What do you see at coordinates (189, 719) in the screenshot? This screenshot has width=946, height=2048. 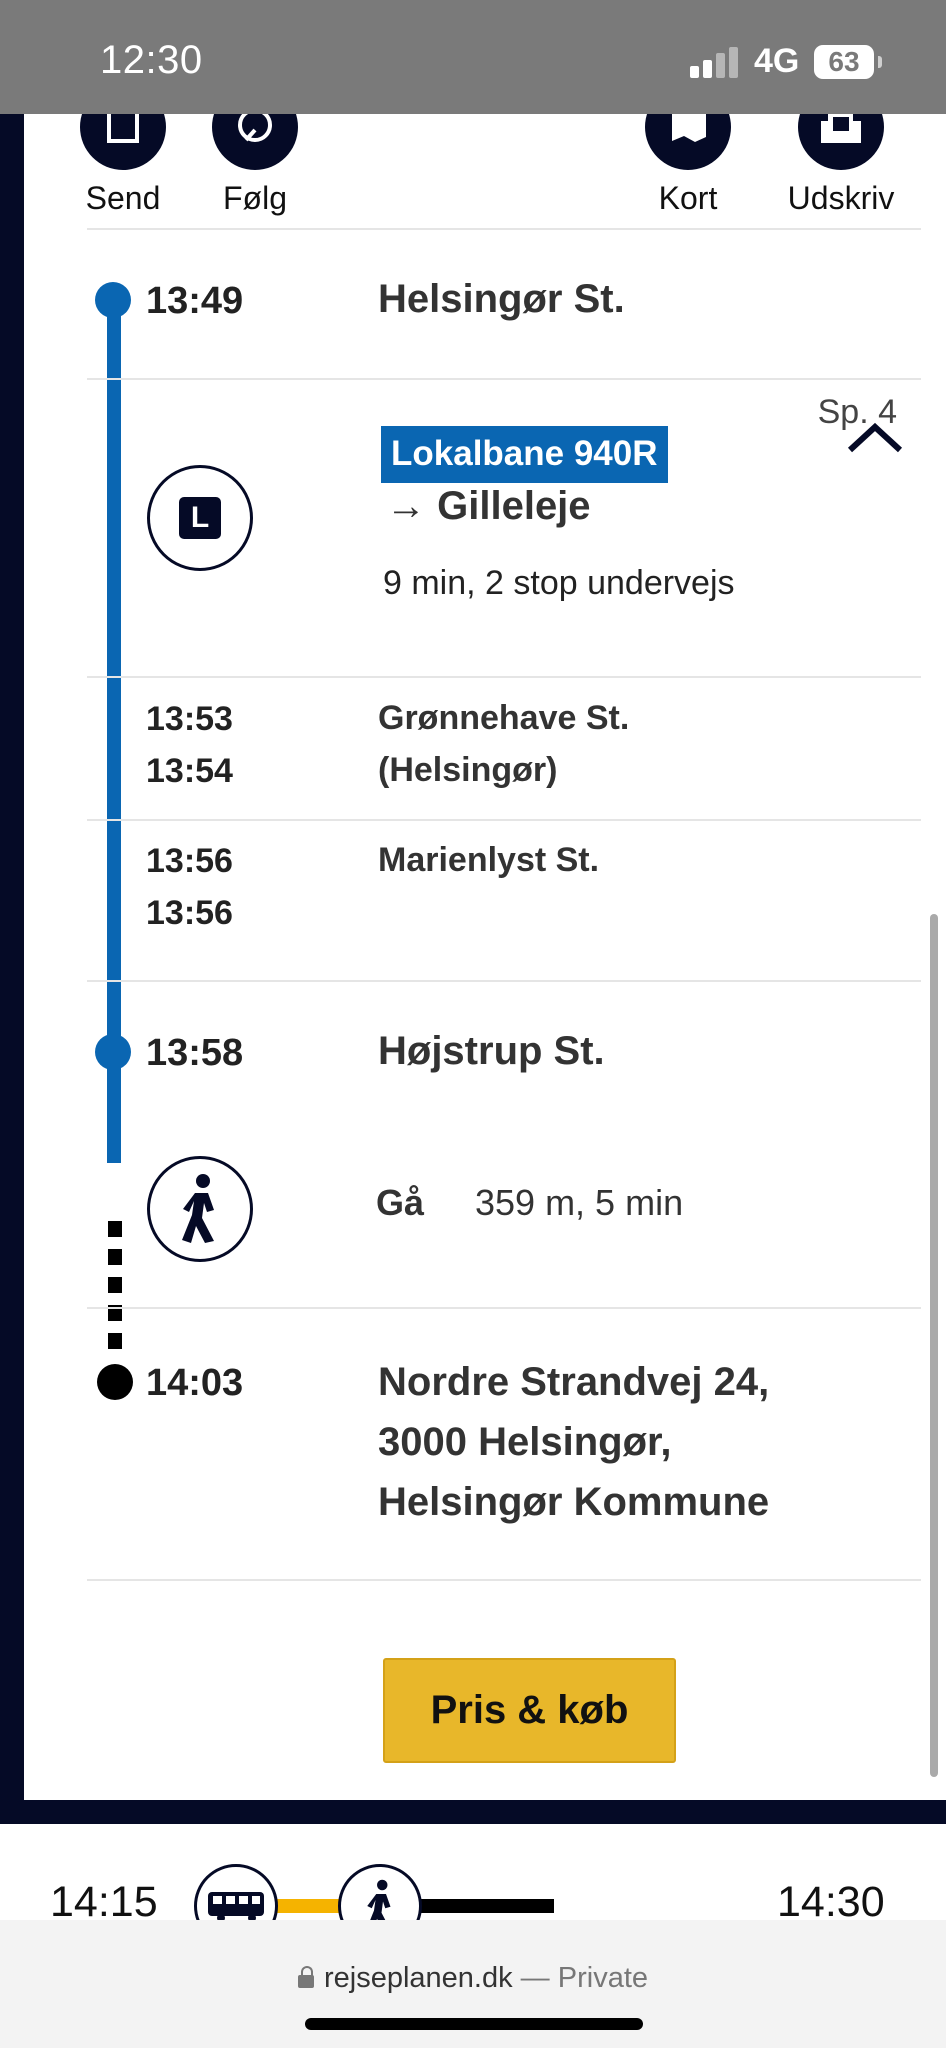 I see `stop-arrival-time: 13:53` at bounding box center [189, 719].